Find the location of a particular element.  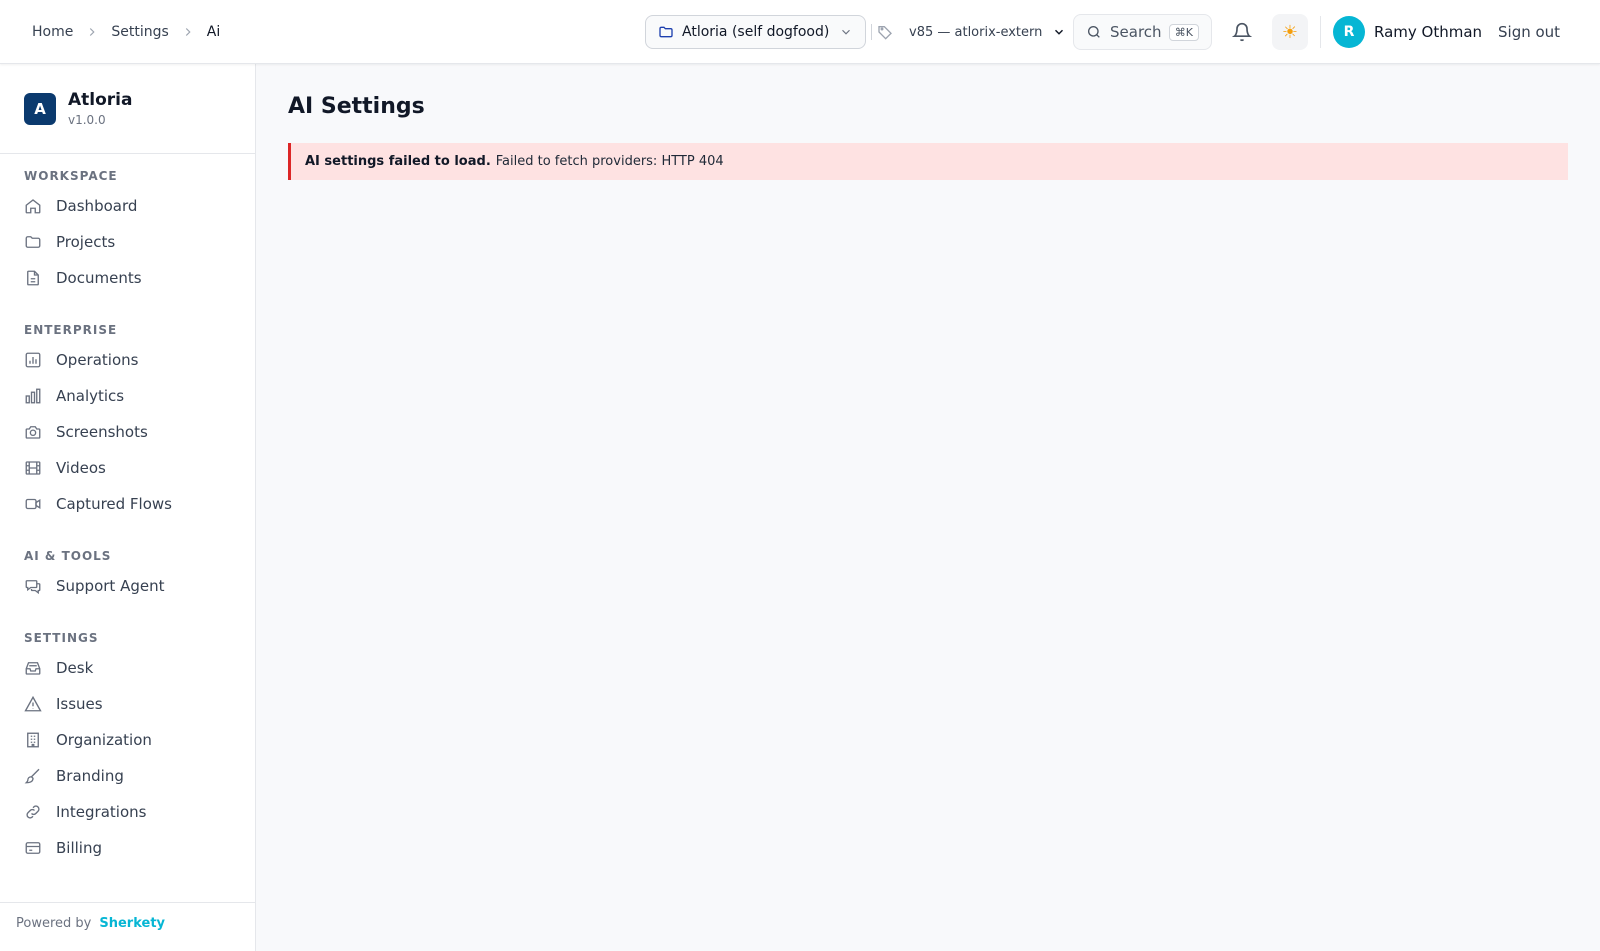

chart-icon is located at coordinates (33, 360).